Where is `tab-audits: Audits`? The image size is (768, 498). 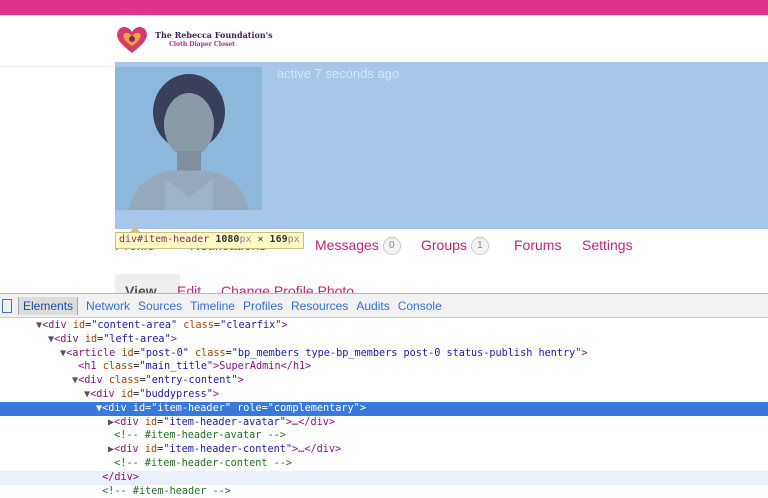
tab-audits: Audits is located at coordinates (372, 306).